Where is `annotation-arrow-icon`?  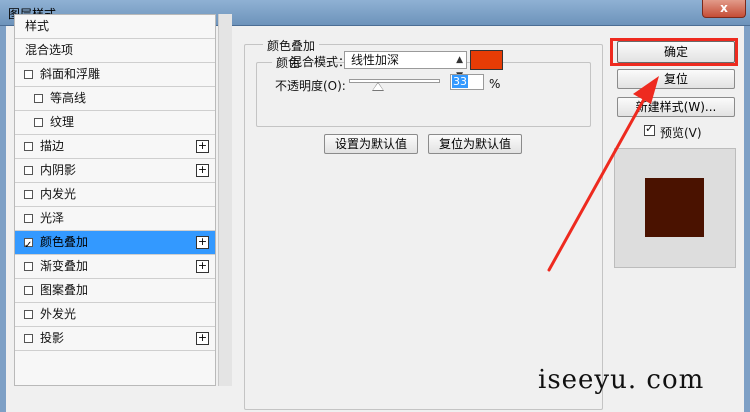
annotation-arrow-icon is located at coordinates (603, 174).